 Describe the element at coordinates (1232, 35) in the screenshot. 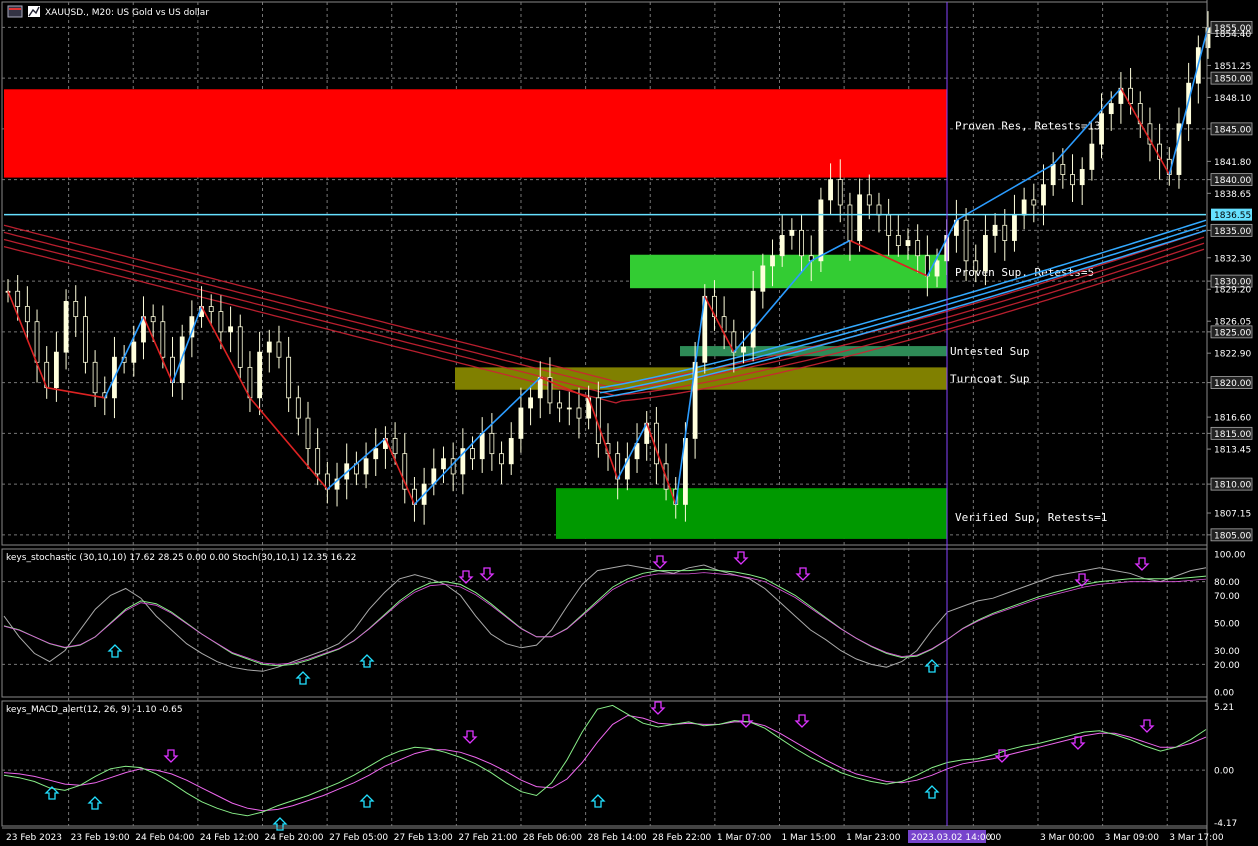

I see `price-tick-label: 1854.40` at that location.